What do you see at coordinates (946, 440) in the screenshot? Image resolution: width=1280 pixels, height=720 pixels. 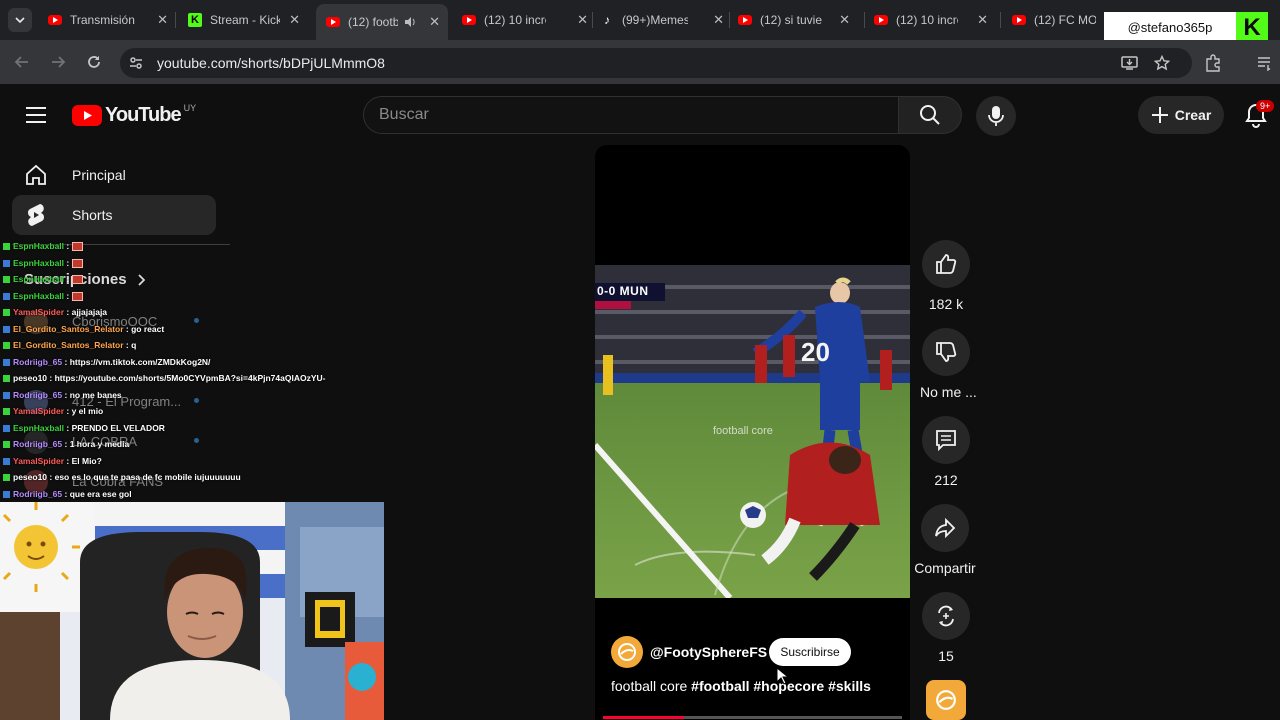 I see `comments-button` at bounding box center [946, 440].